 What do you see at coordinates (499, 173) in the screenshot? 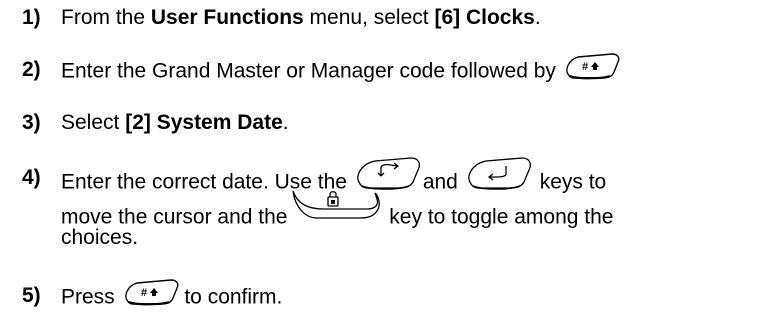
I see `right-arrow-key-icon` at bounding box center [499, 173].